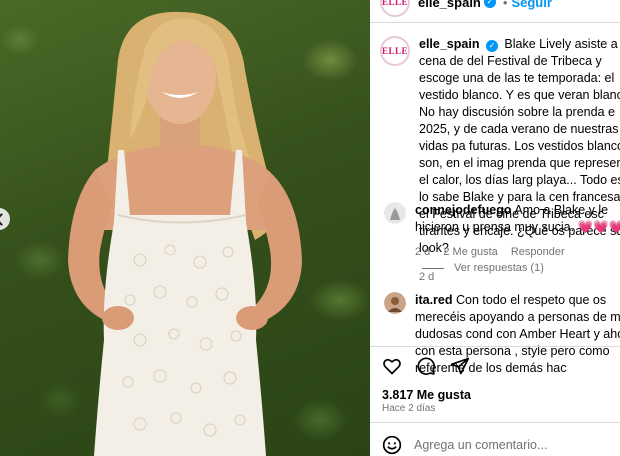  I want to click on footer-divider, so click(495, 422).